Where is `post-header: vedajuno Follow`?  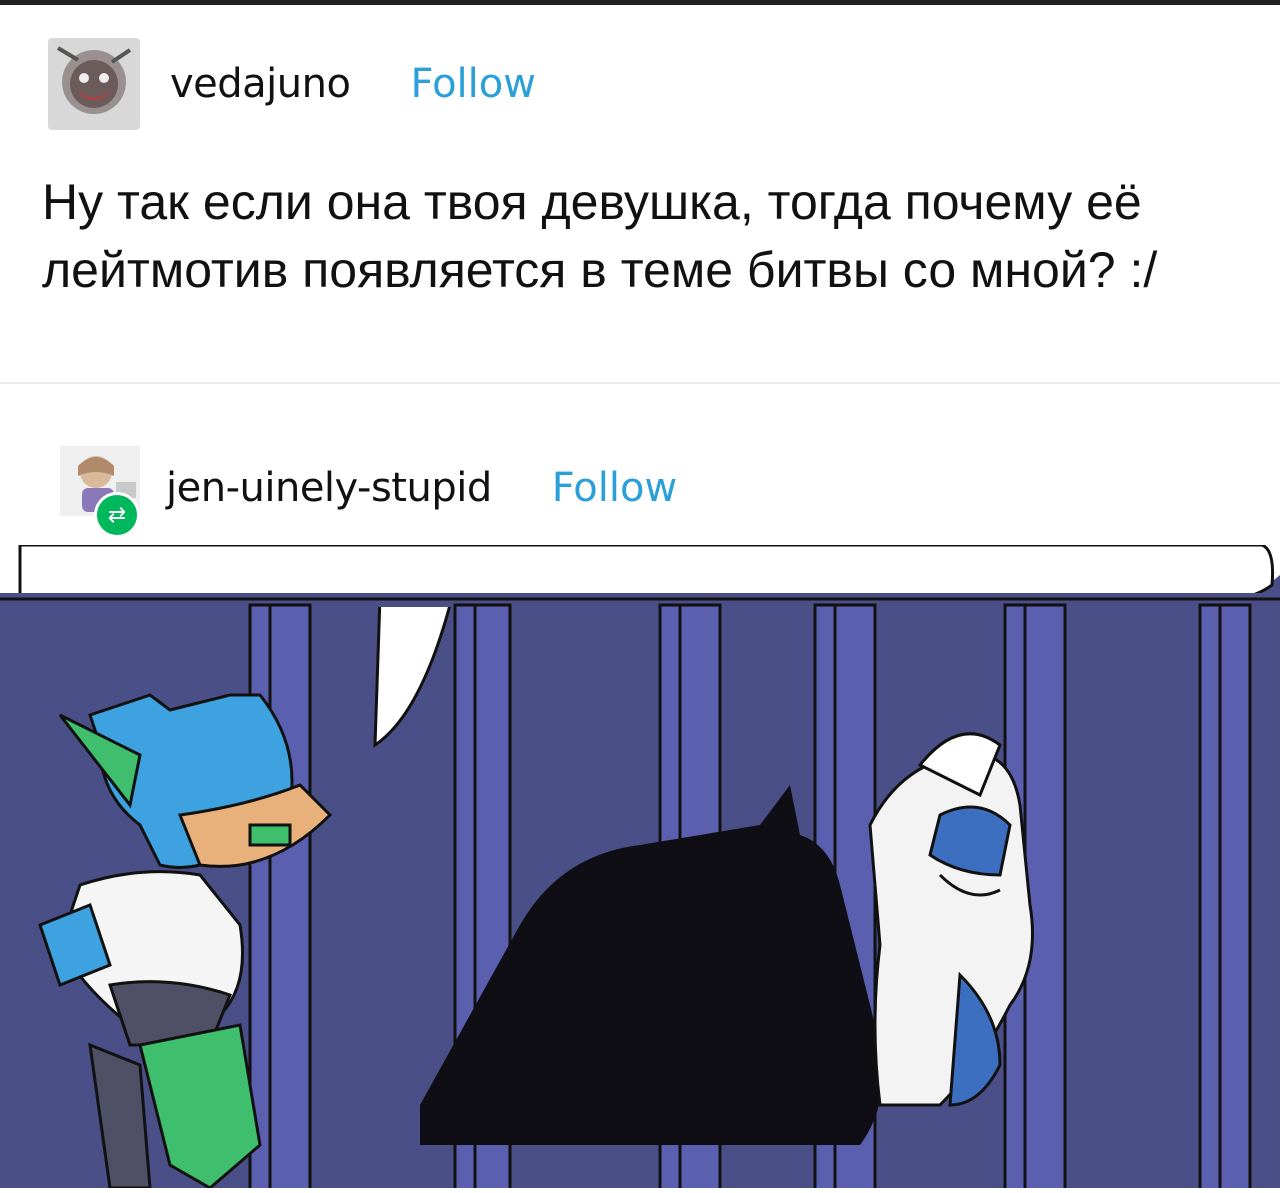
post-header: vedajuno Follow is located at coordinates (292, 84).